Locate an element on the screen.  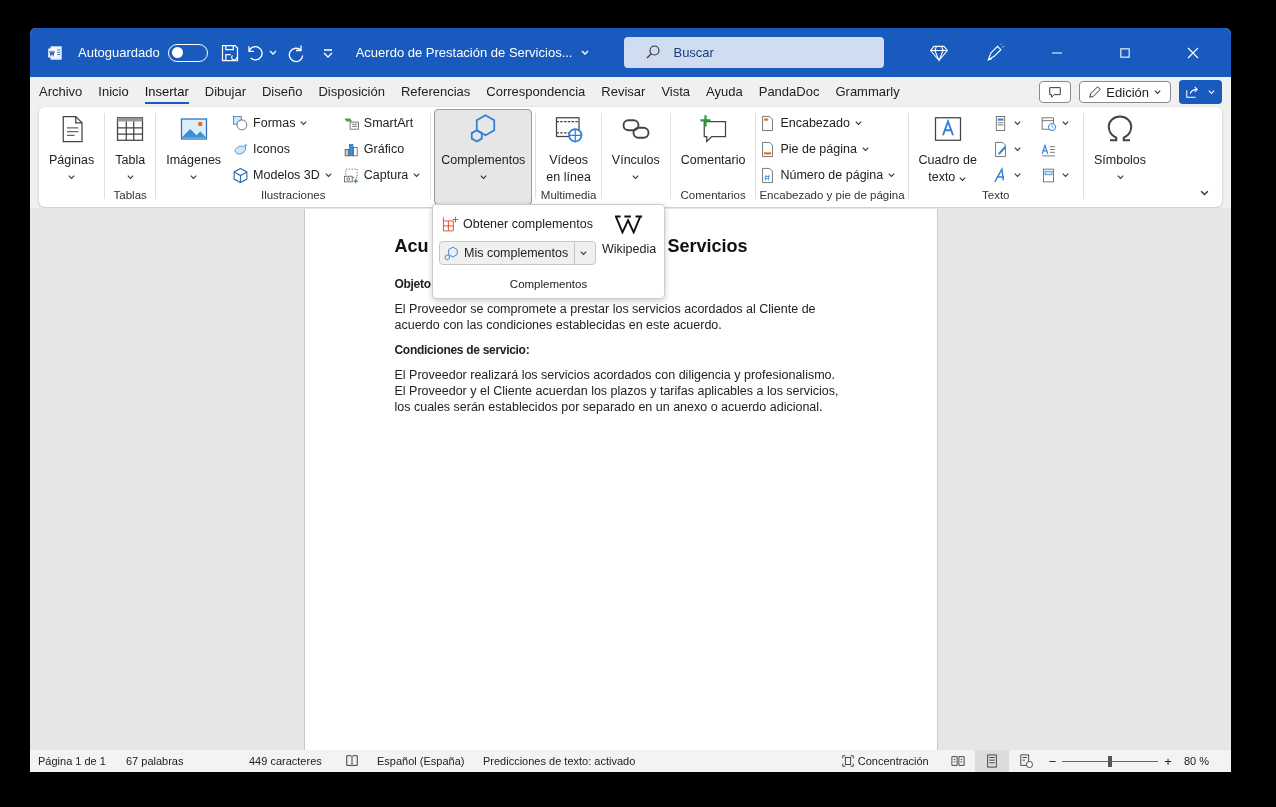
share-icon is located at coordinates (1192, 92).